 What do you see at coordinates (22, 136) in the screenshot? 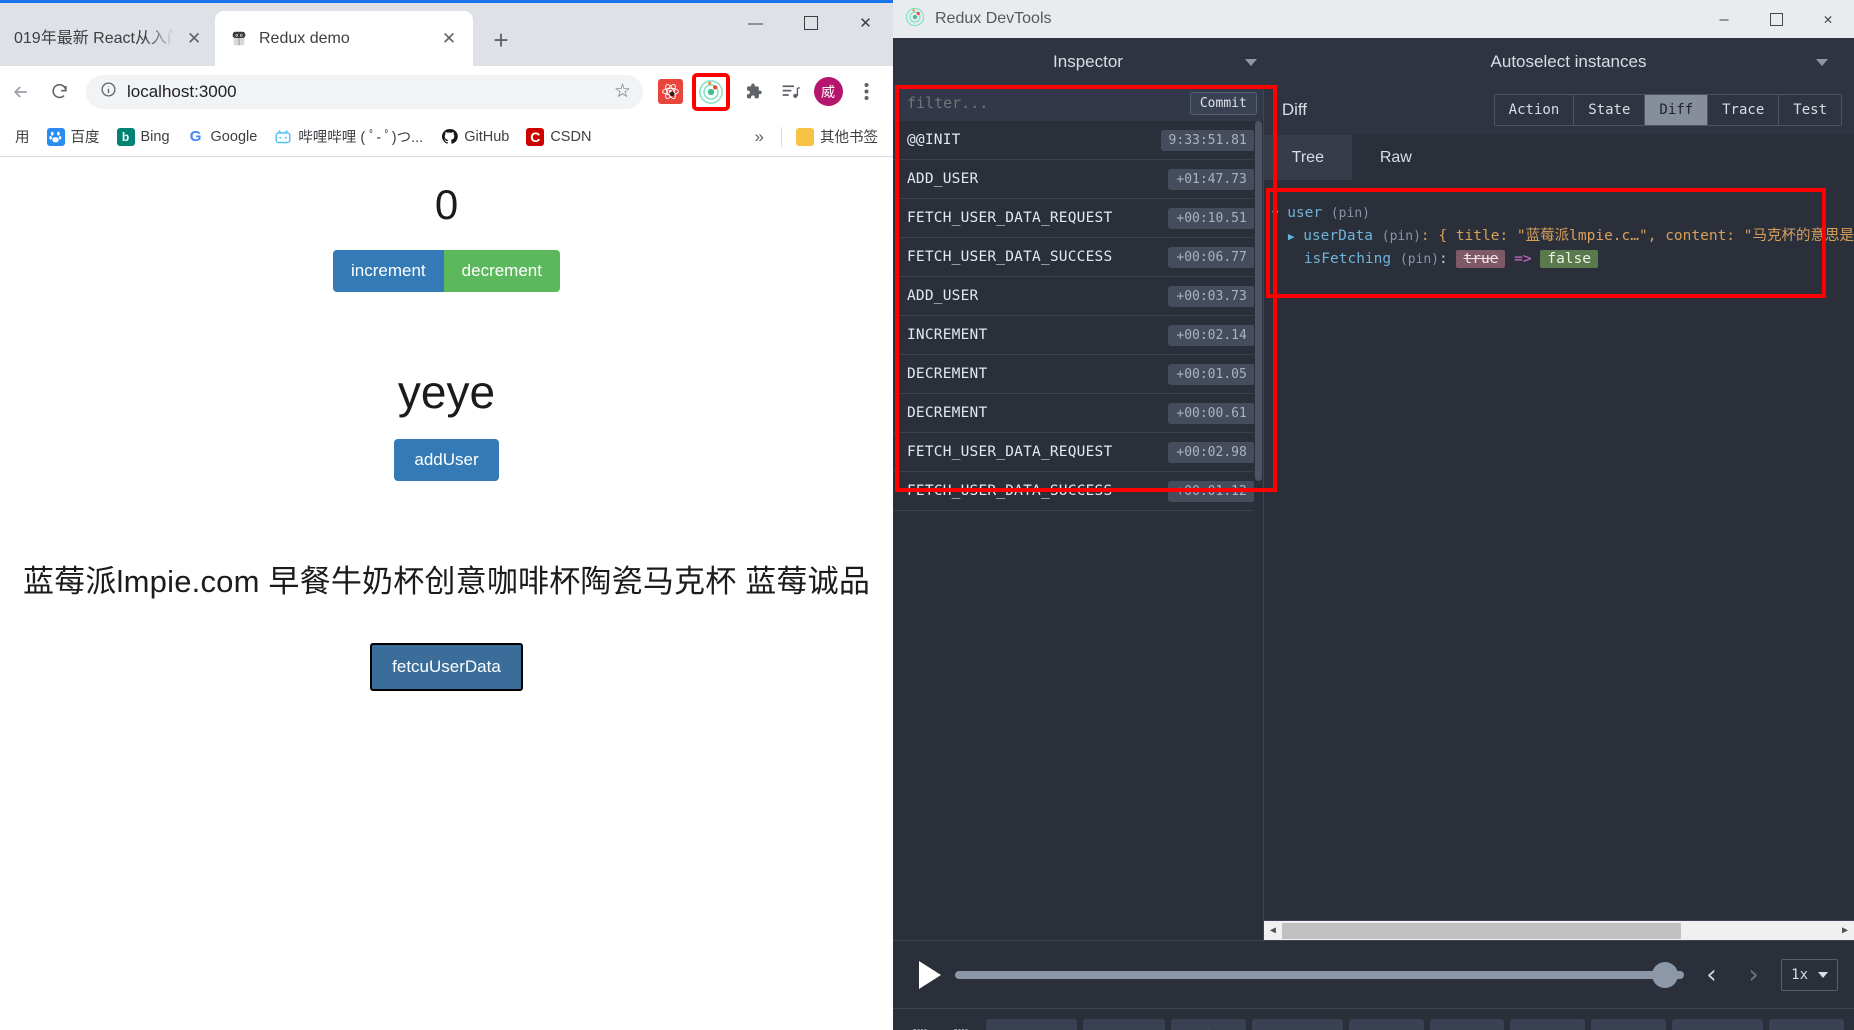
I see `bookmark-item-0: 用` at bounding box center [22, 136].